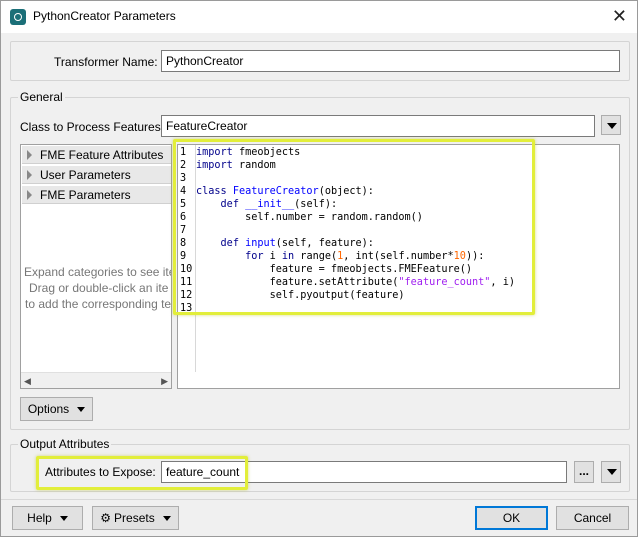 Image resolution: width=638 pixels, height=537 pixels. Describe the element at coordinates (390, 61) in the screenshot. I see `transformer-name-input: PythonCreator` at that location.